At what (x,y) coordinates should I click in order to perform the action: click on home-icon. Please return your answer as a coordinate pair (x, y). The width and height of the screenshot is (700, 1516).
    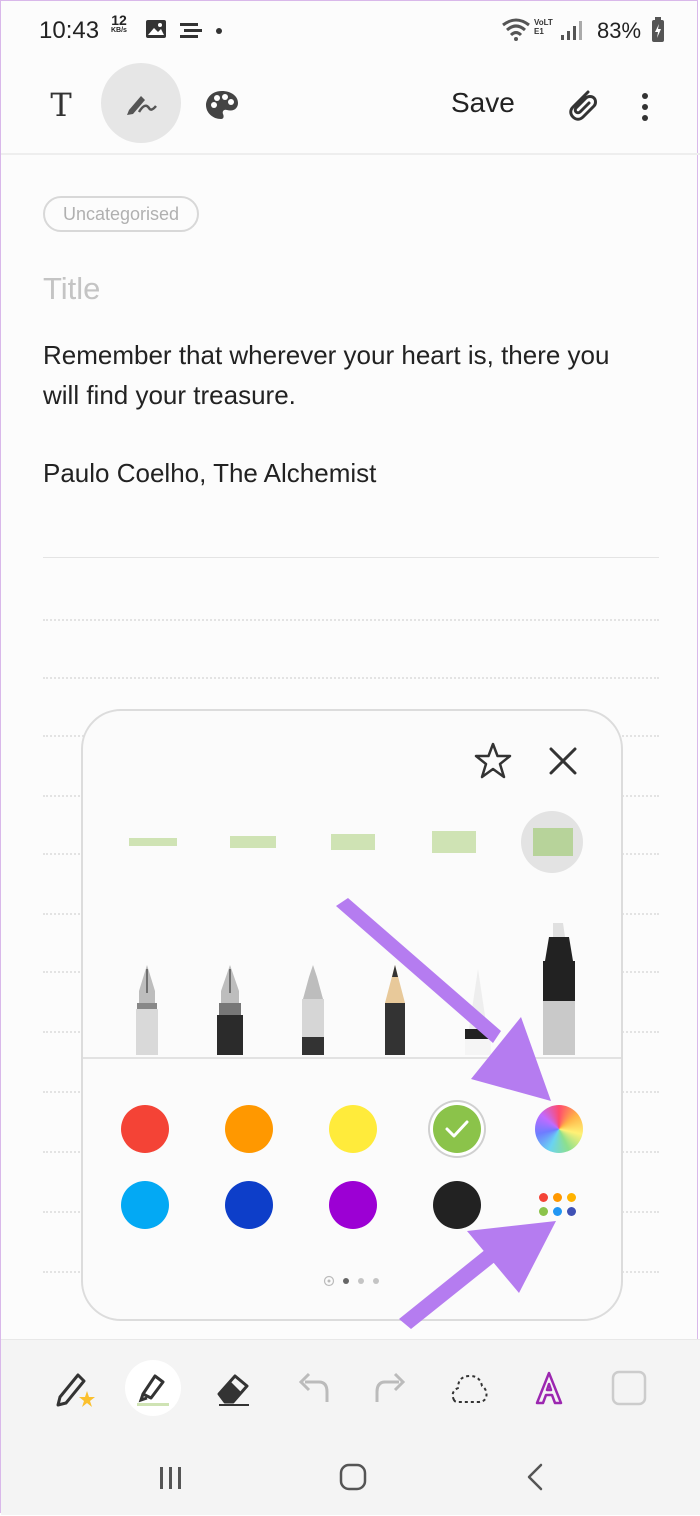
    Looking at the image, I should click on (353, 1477).